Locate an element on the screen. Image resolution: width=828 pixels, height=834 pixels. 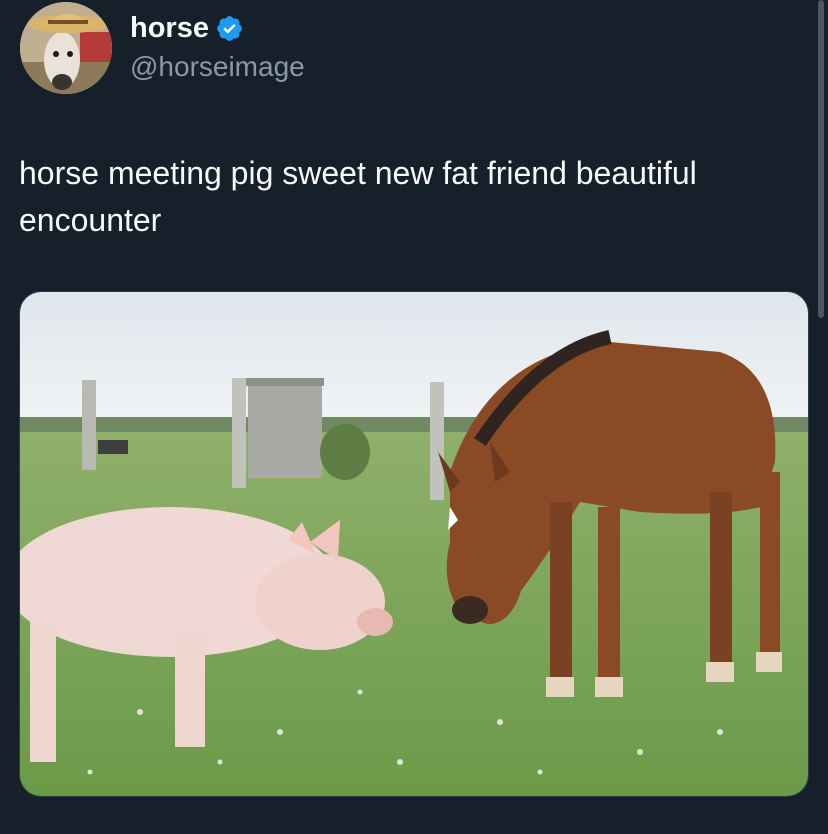
horse-avatar-icon is located at coordinates (66, 48).